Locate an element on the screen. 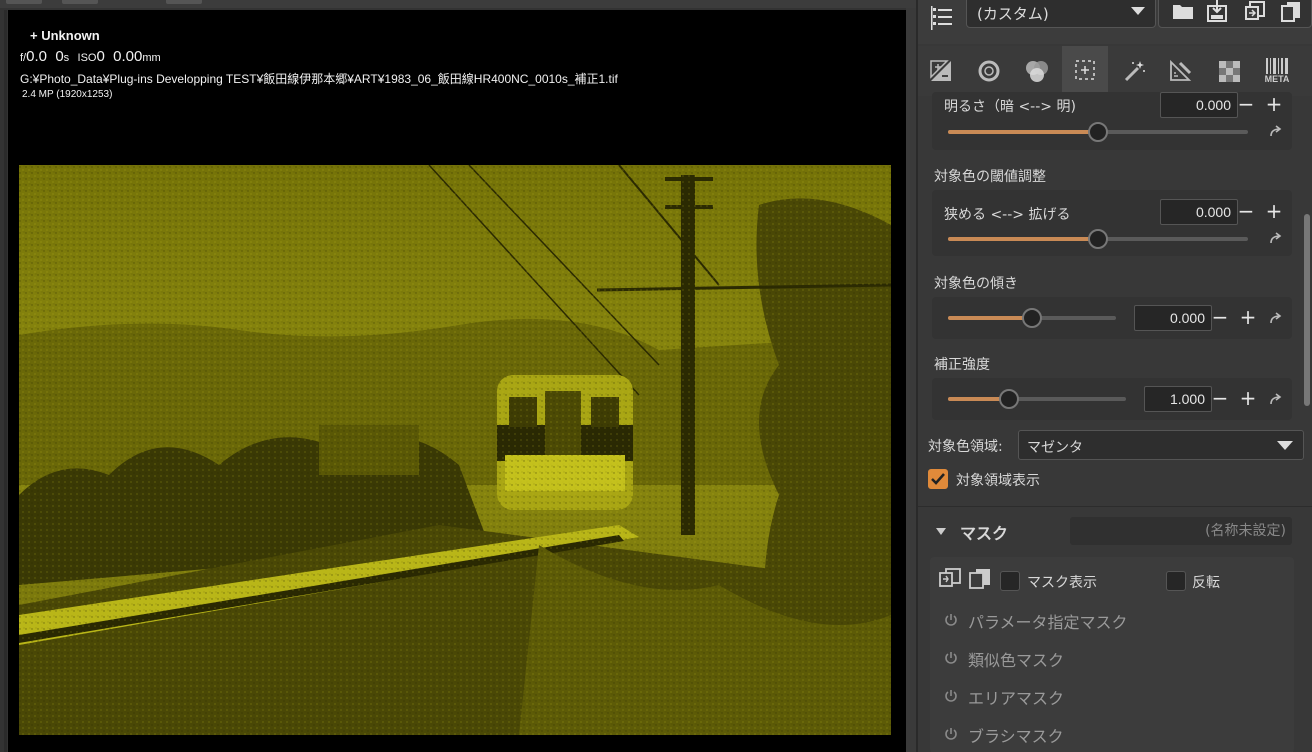  preset-dropdown: (カスタム) is located at coordinates (1061, 14).